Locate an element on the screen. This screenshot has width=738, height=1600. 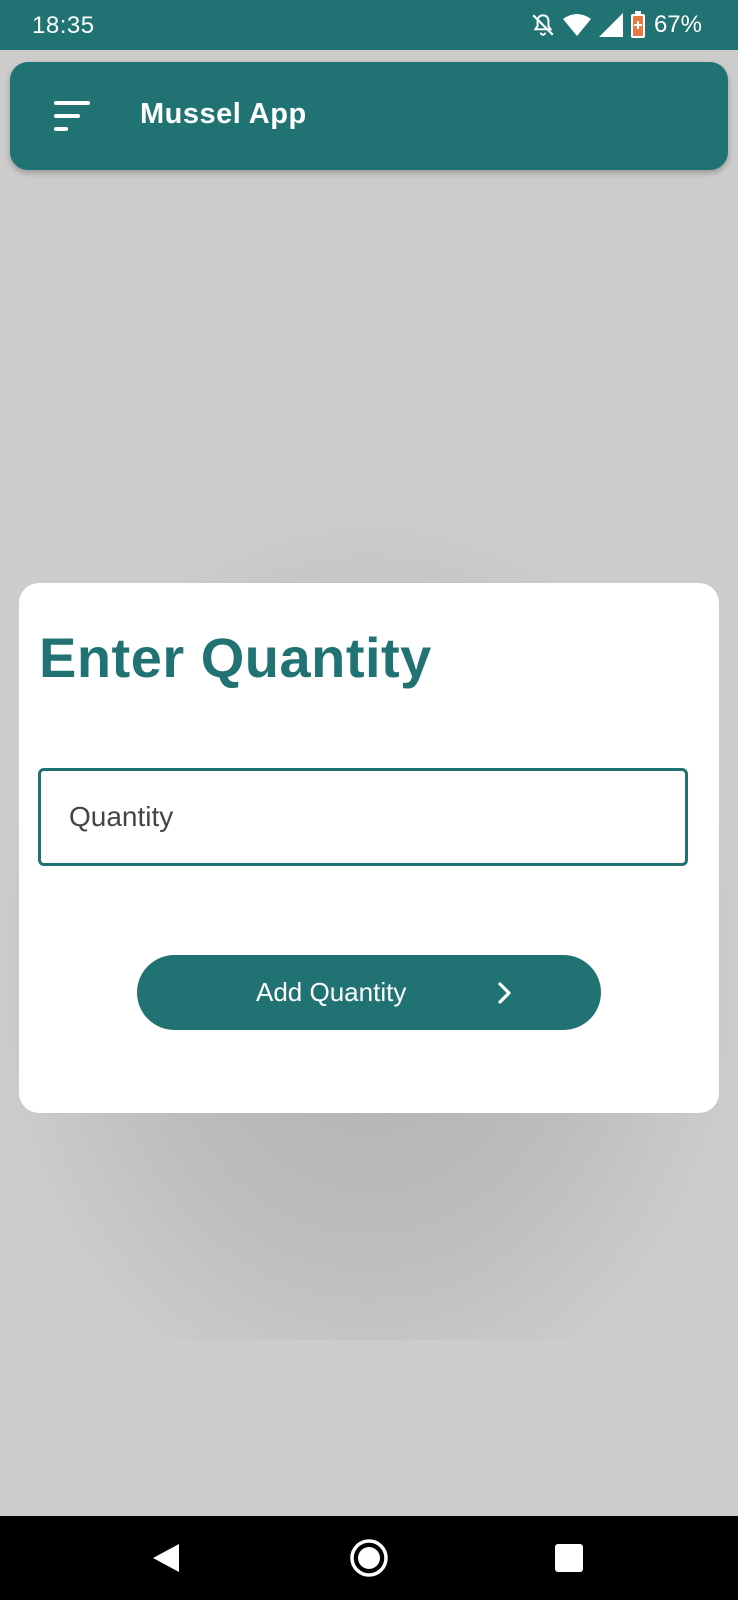
app-title: Mussel App is located at coordinates (223, 114).